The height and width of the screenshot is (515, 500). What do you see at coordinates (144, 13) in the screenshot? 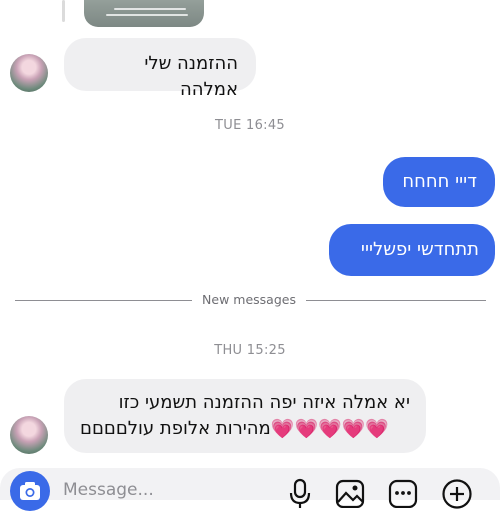
I see `shared-post-image` at bounding box center [144, 13].